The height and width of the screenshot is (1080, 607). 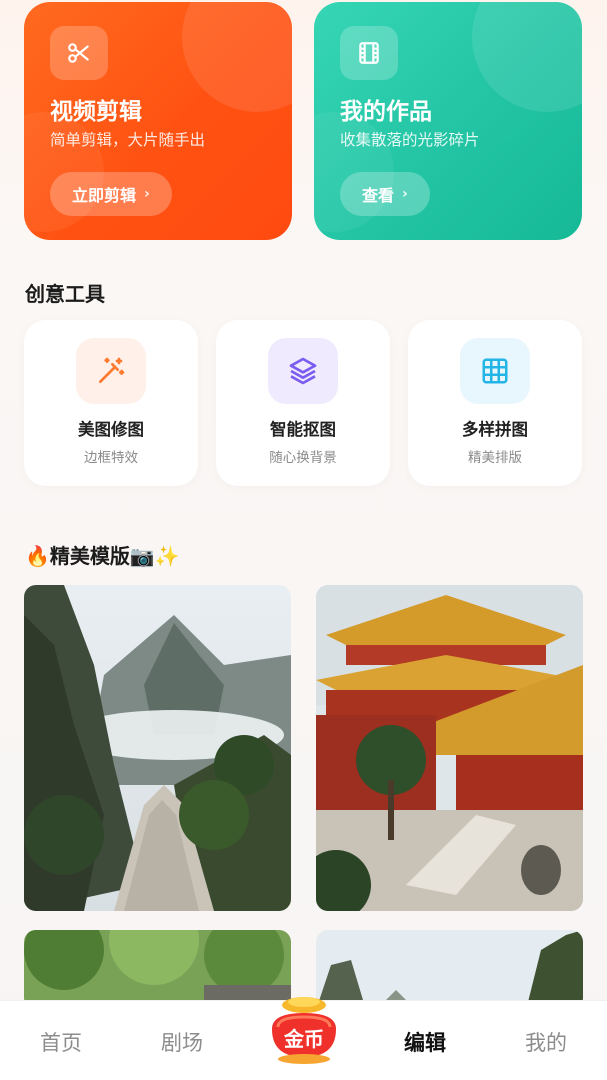 I want to click on template-card-garden, so click(x=157, y=970).